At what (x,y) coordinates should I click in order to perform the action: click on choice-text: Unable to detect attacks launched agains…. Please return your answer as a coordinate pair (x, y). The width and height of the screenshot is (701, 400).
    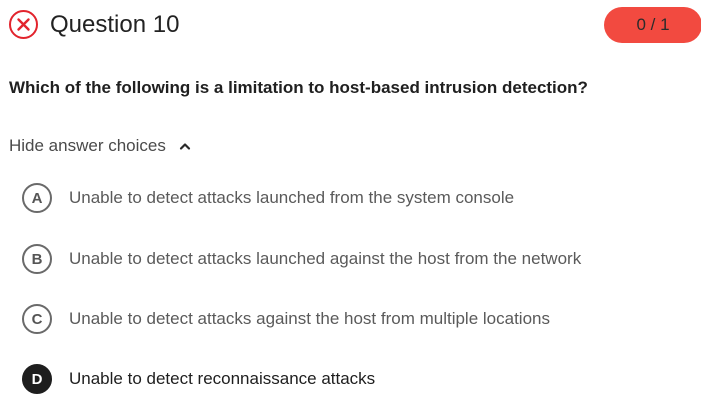
    Looking at the image, I should click on (325, 258).